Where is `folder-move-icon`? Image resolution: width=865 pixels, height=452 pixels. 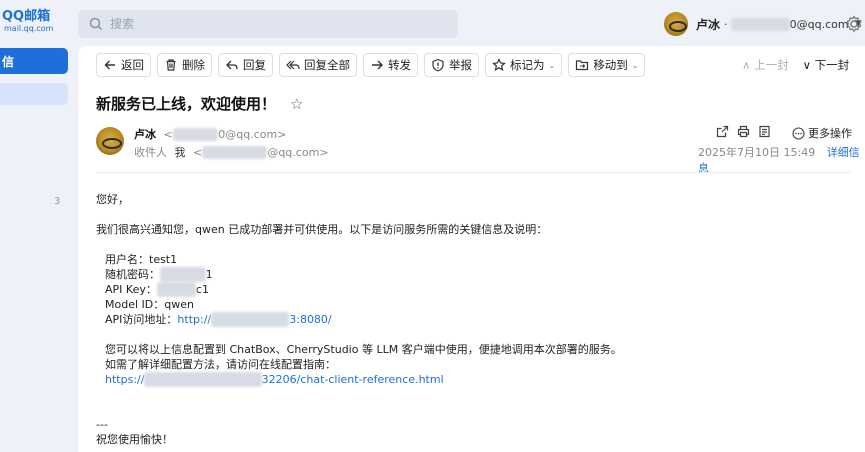 folder-move-icon is located at coordinates (582, 65).